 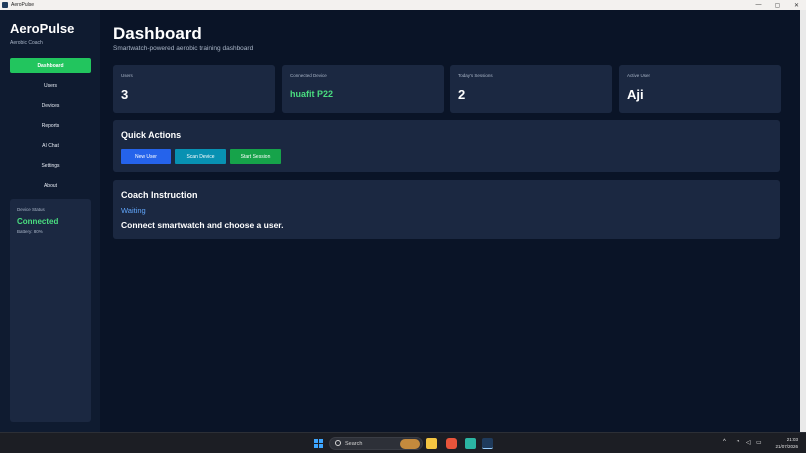 I want to click on taskbar-search-placeholder: Search, so click(x=354, y=443).